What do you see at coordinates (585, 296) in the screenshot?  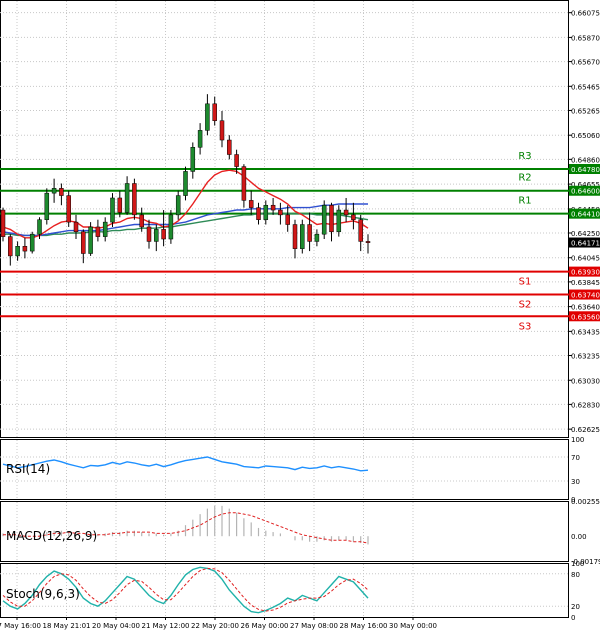 I see `level-price-text: 0.63740` at bounding box center [585, 296].